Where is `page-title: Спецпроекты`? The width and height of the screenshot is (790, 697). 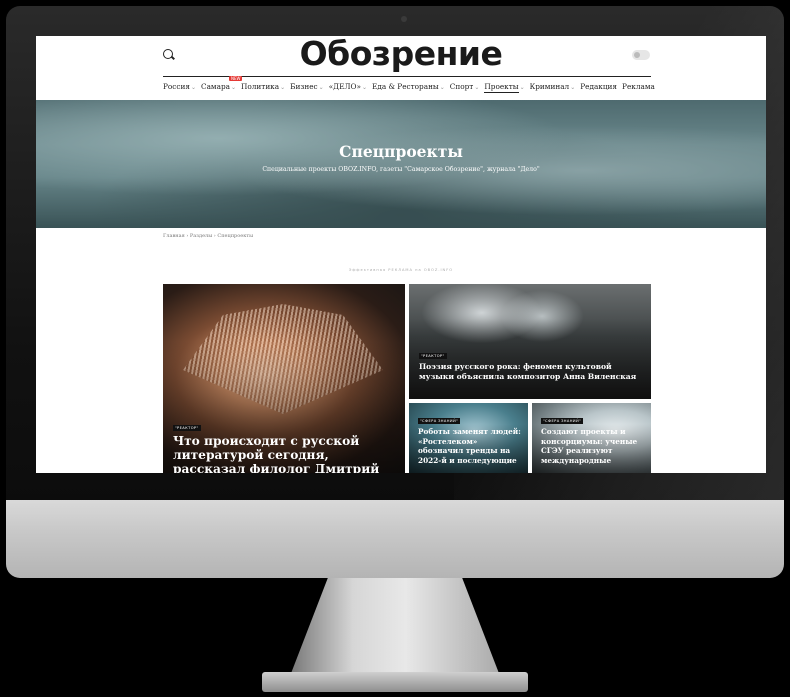
page-title: Спецпроекты is located at coordinates (401, 151).